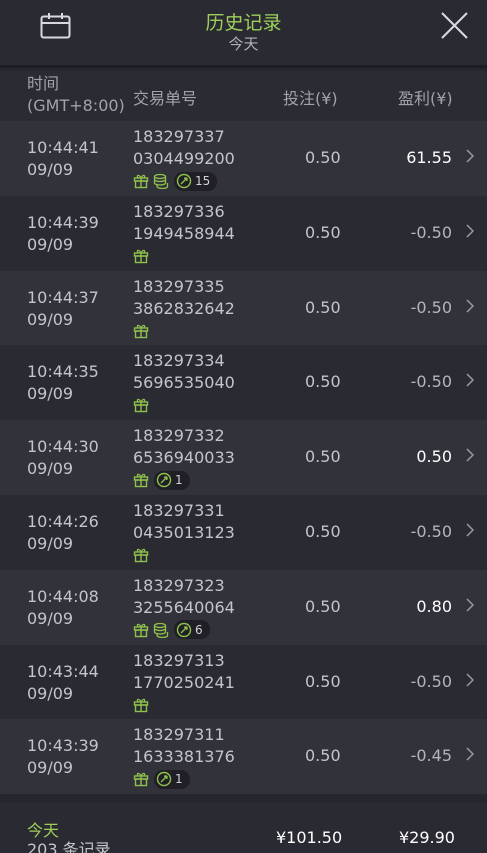 Image resolution: width=487 pixels, height=853 pixels. Describe the element at coordinates (63, 607) in the screenshot. I see `row-time: 10:44:08 09/09` at that location.